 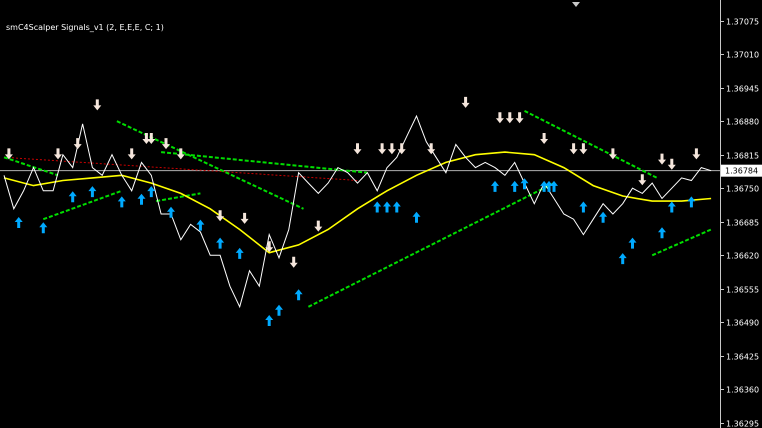 What do you see at coordinates (742, 390) in the screenshot?
I see `y-tick-label: 1.36360` at bounding box center [742, 390].